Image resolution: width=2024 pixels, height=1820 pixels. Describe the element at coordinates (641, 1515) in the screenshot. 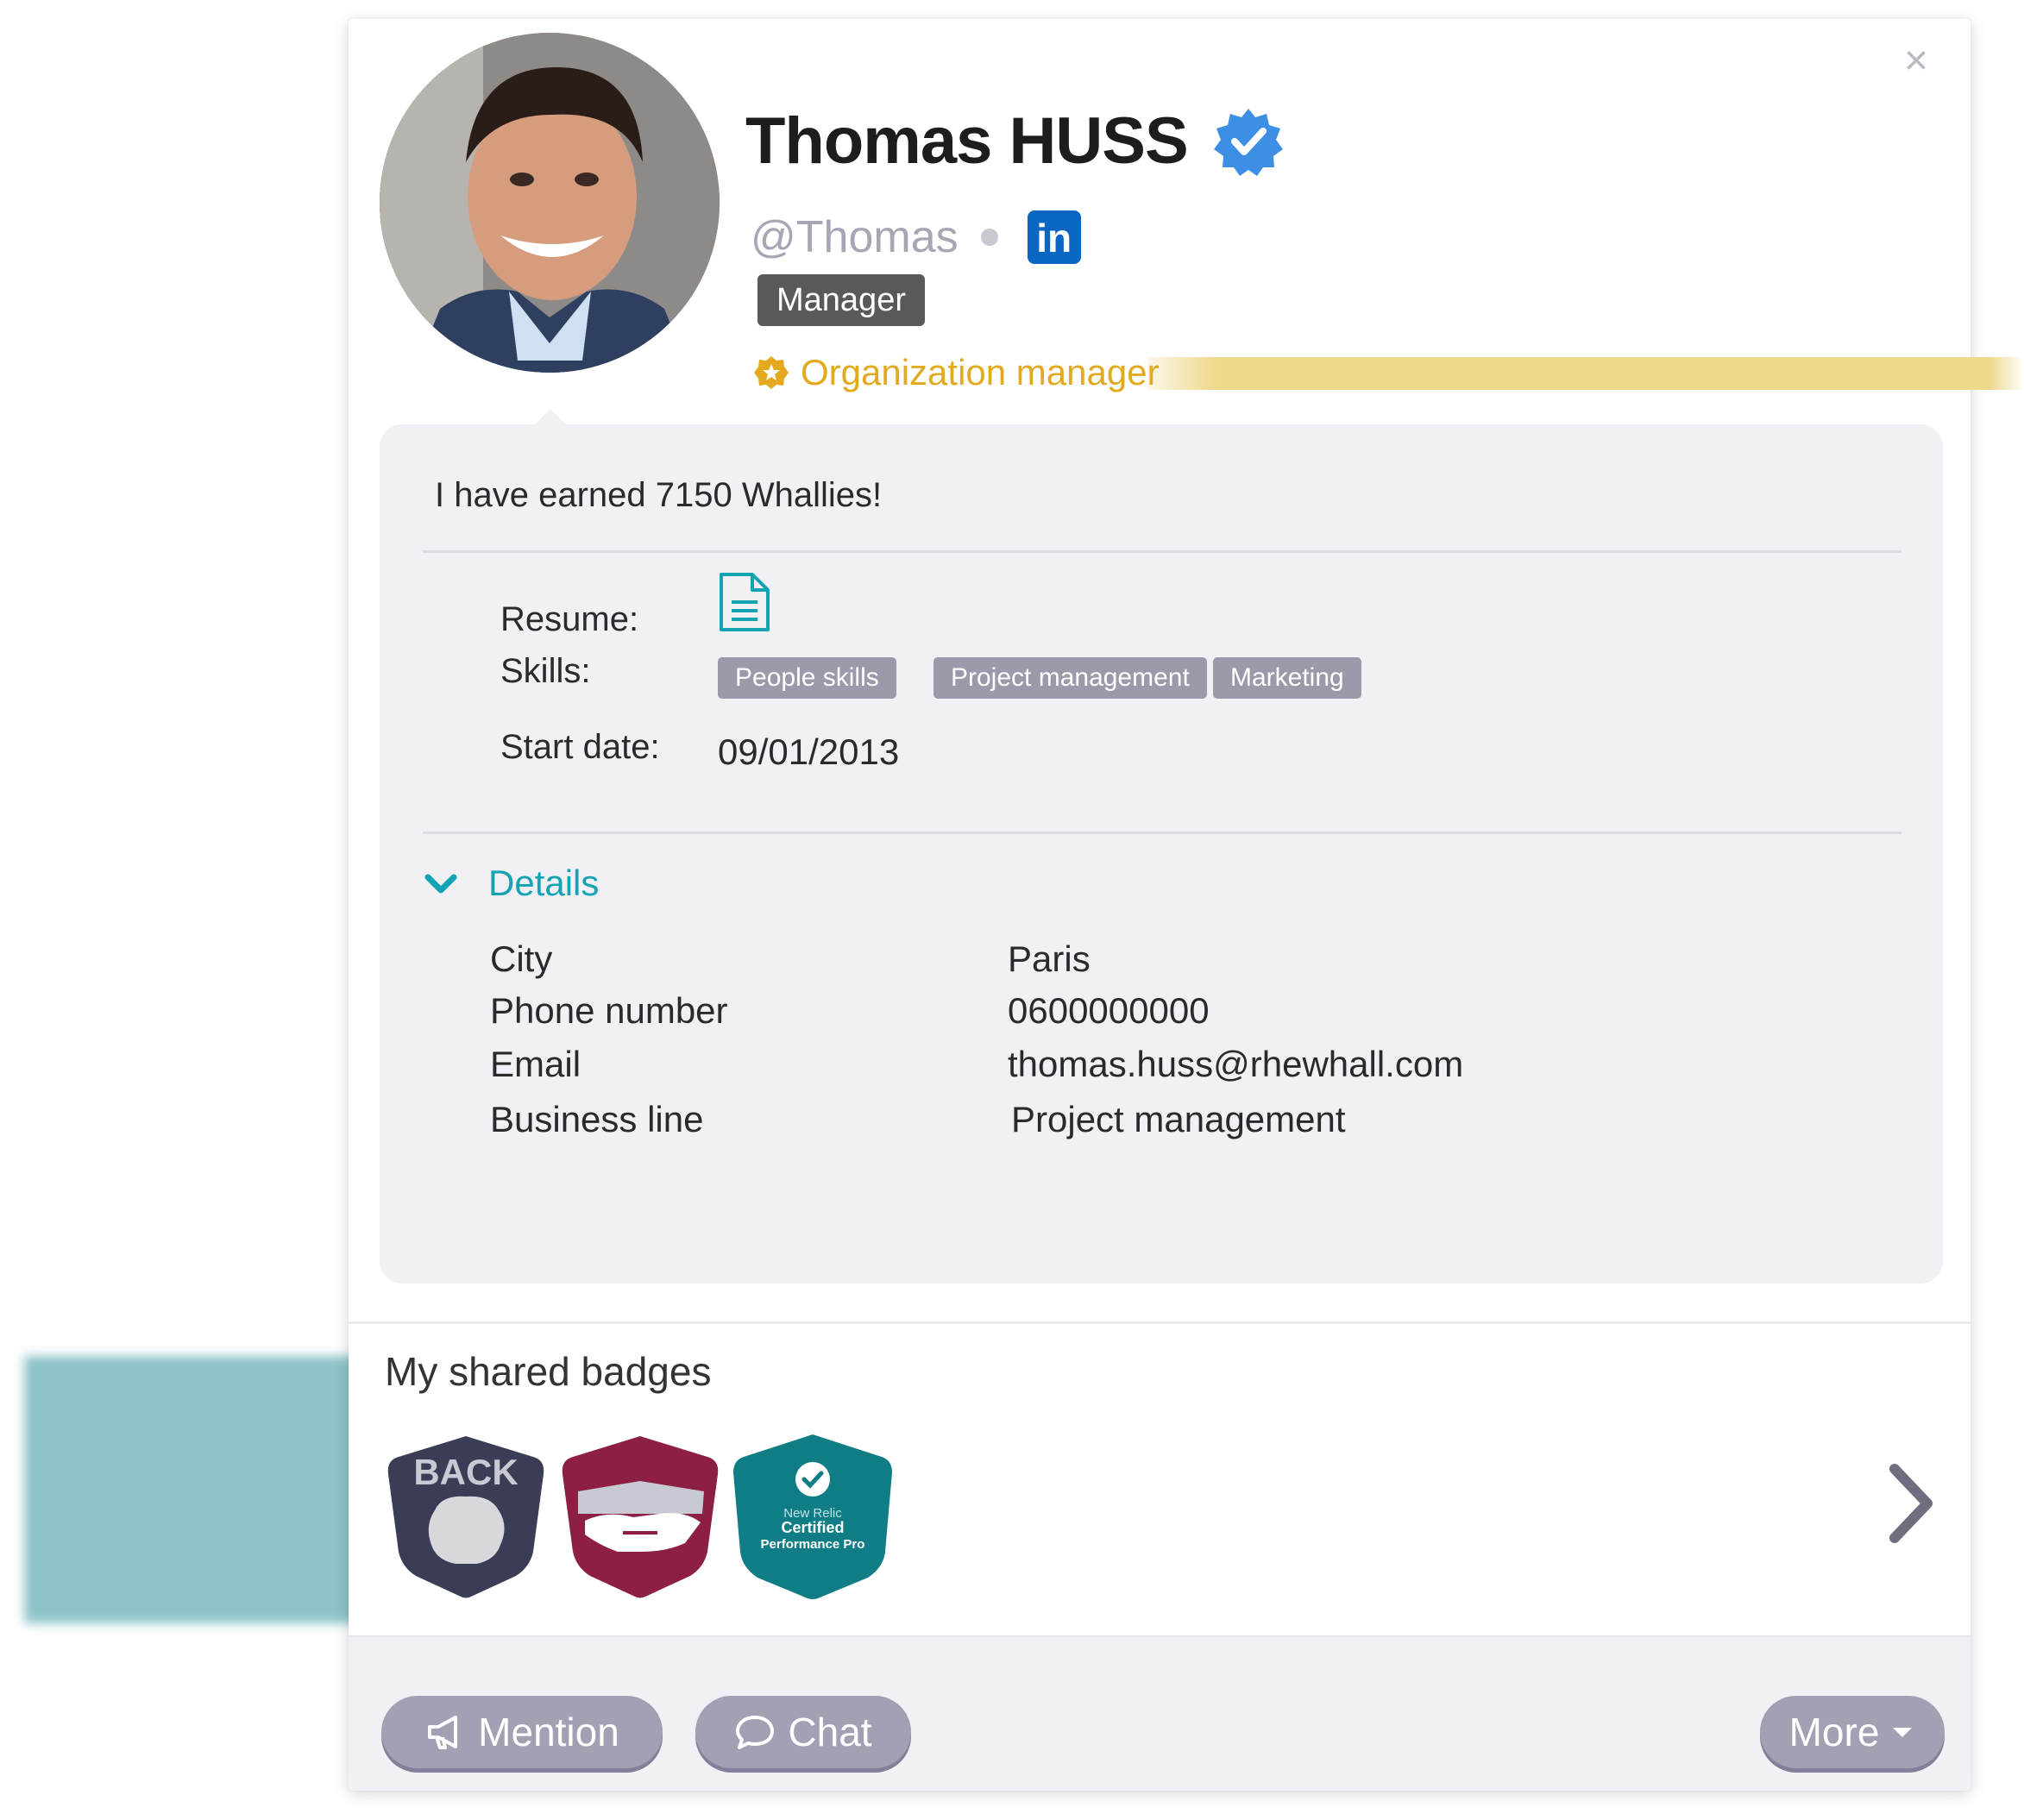

I see `handshake-badge-icon` at that location.